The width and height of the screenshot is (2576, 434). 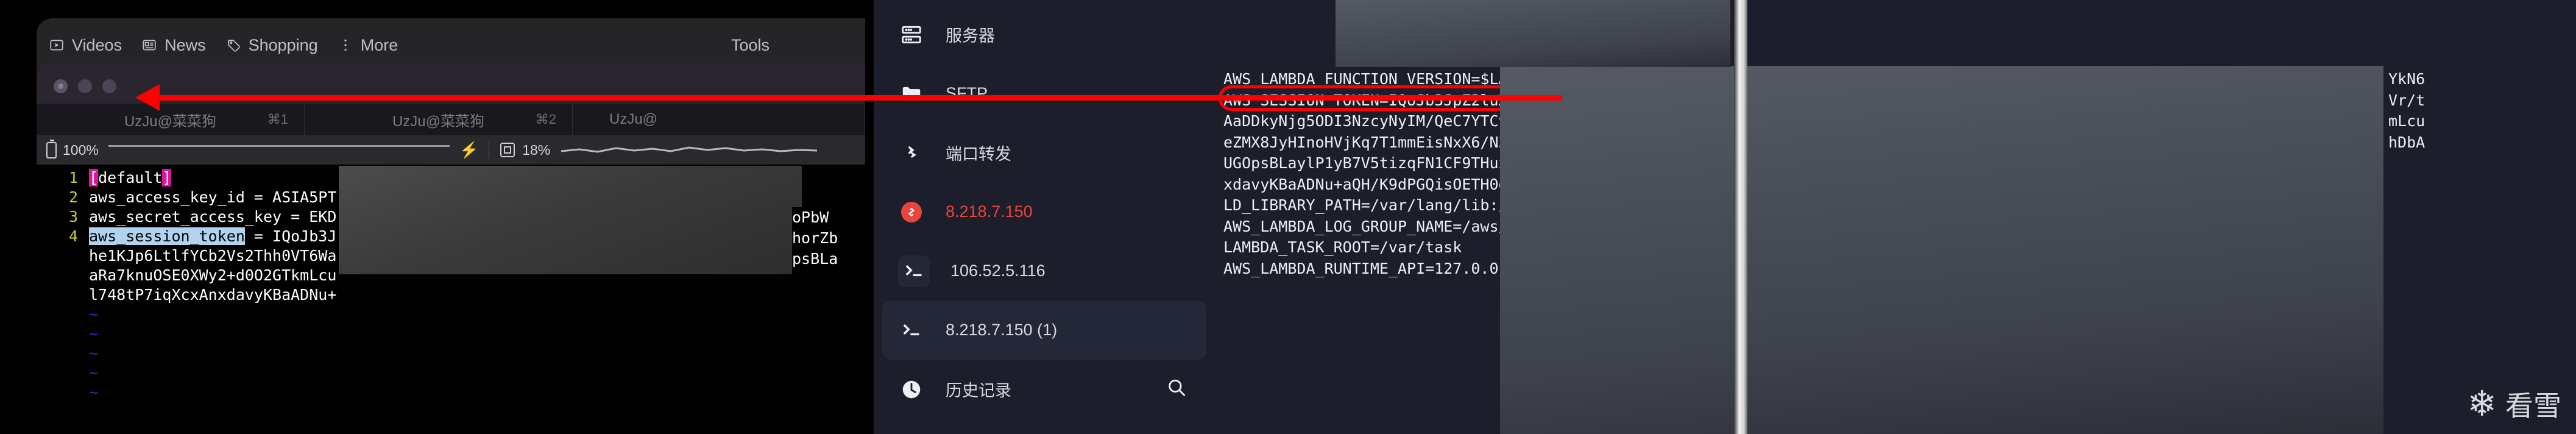 I want to click on terminal-tab-1: UzJu@菜菜狗 ⌘1, so click(x=171, y=119).